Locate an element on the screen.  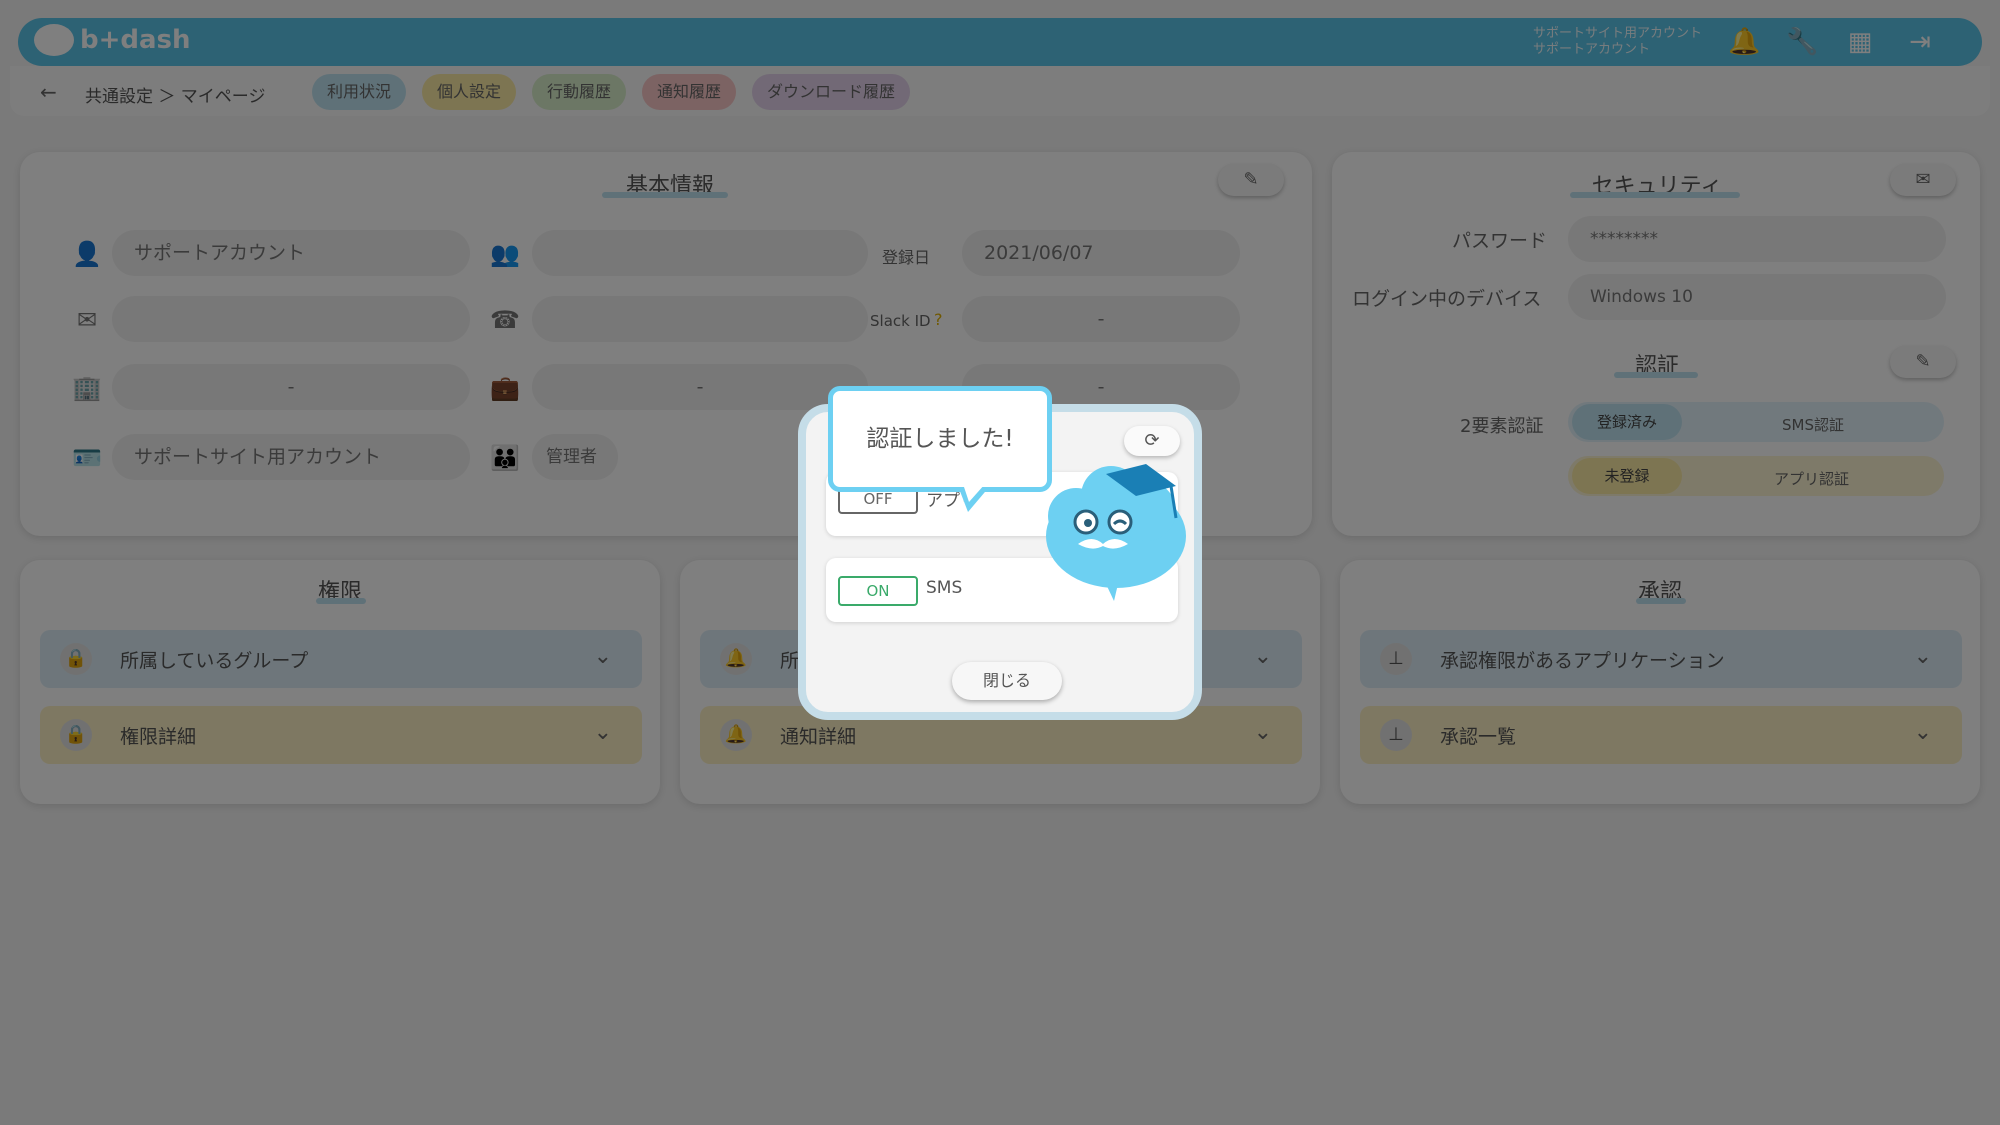
close-button: 閉じる is located at coordinates (1007, 681).